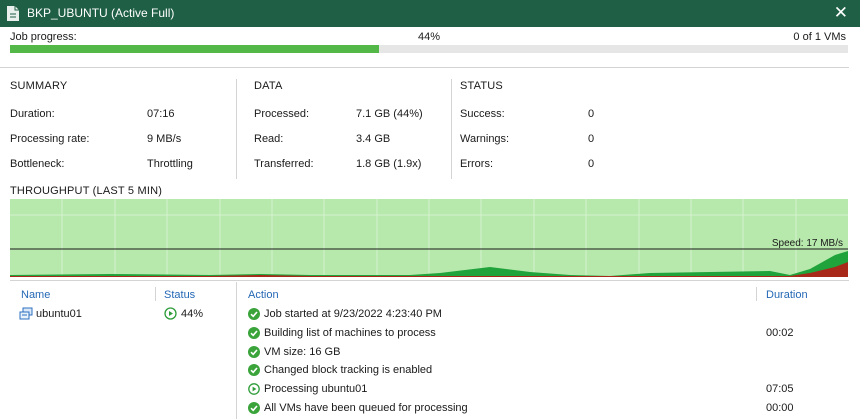 This screenshot has width=860, height=419. What do you see at coordinates (485, 139) in the screenshot?
I see `warnings-label: Warnings:` at bounding box center [485, 139].